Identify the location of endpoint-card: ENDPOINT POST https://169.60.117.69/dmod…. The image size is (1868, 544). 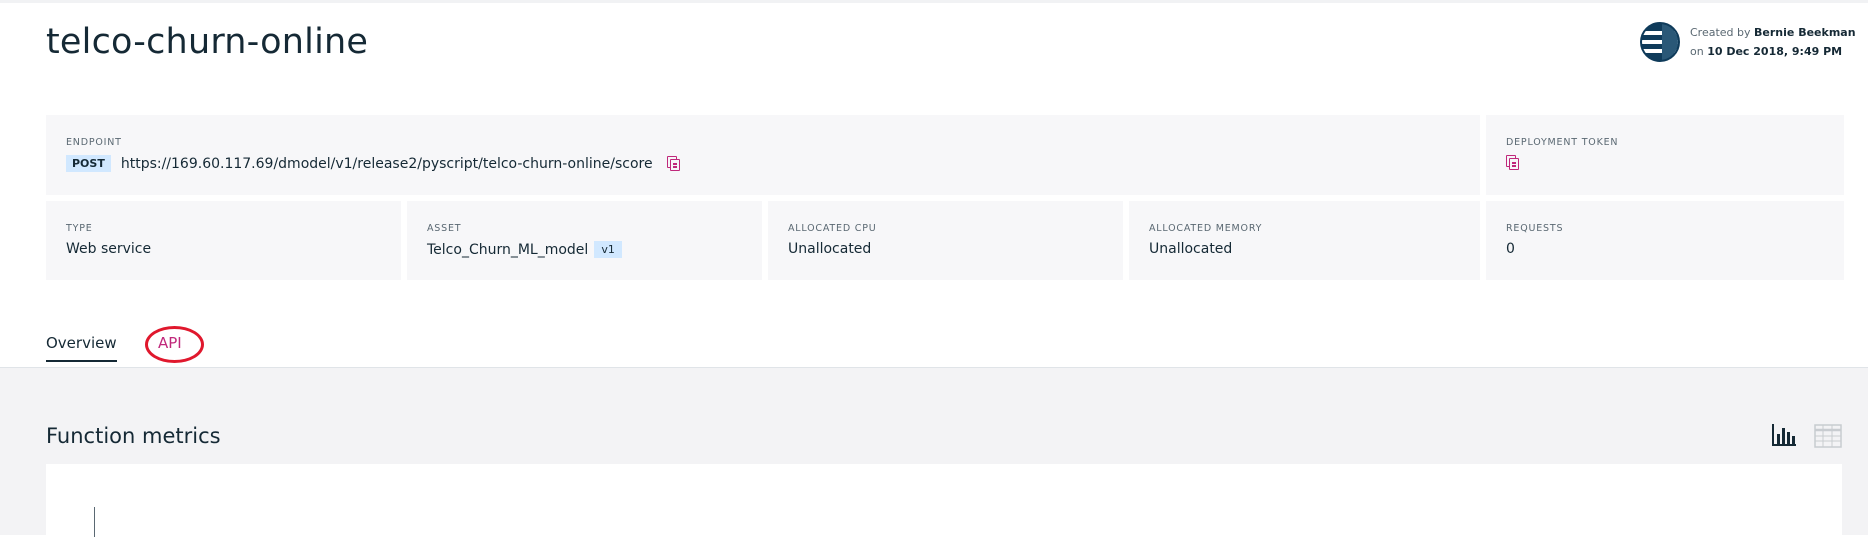
(763, 155).